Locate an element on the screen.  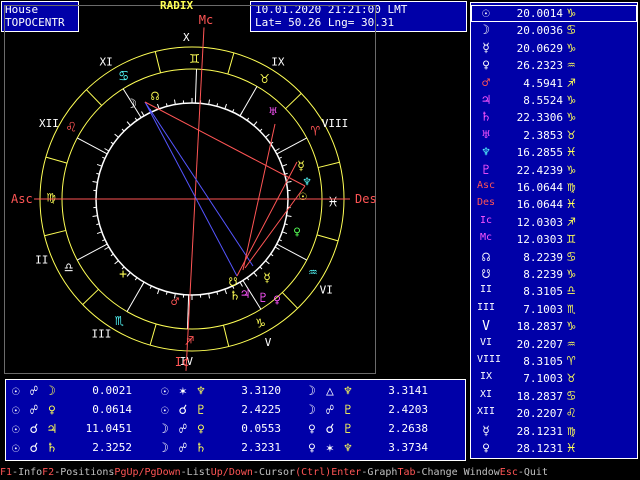
planet-on-wheel-icon: ☽ is located at coordinates (133, 104).